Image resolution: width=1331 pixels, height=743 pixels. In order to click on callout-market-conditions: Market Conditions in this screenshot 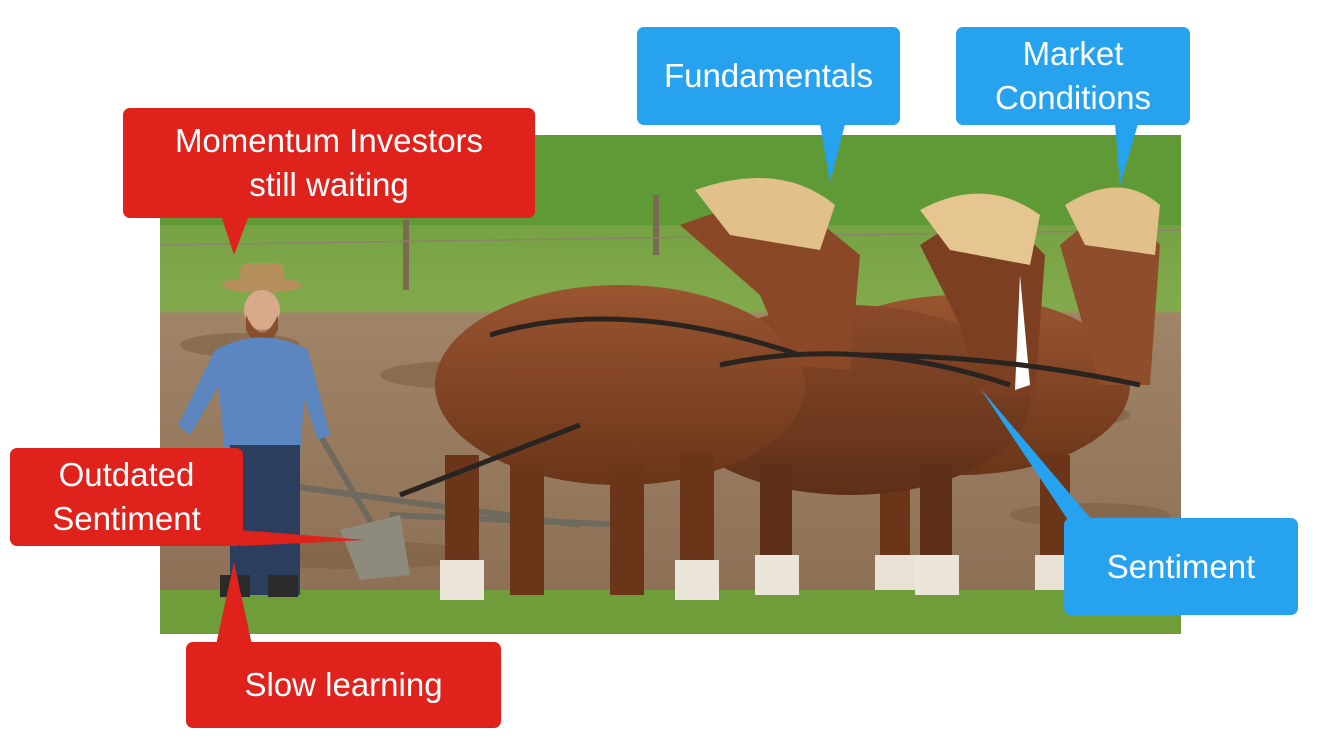, I will do `click(1073, 76)`.